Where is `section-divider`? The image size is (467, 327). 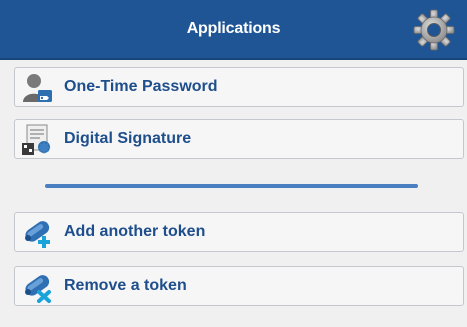 section-divider is located at coordinates (231, 186).